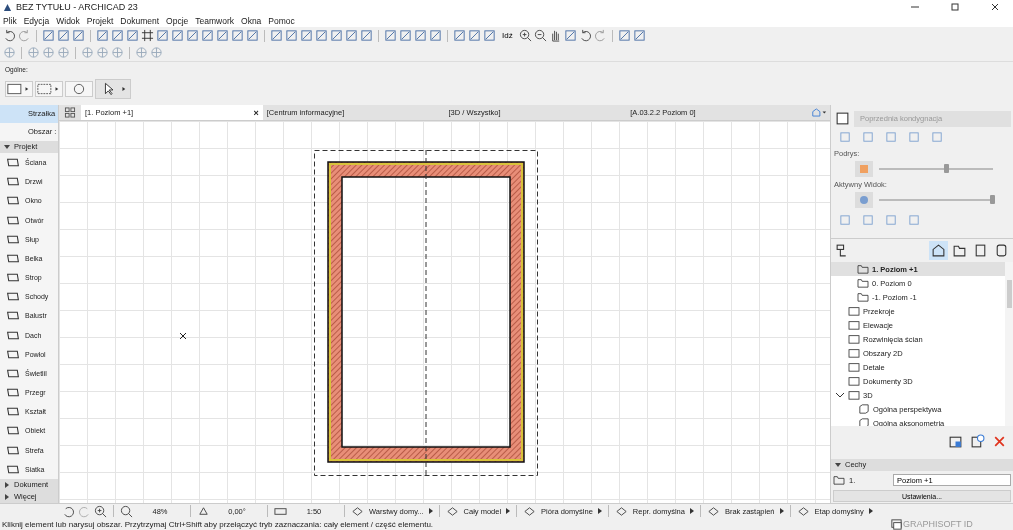 The width and height of the screenshot is (1013, 530). What do you see at coordinates (214, 20) in the screenshot?
I see `menu-item: Teamwork` at bounding box center [214, 20].